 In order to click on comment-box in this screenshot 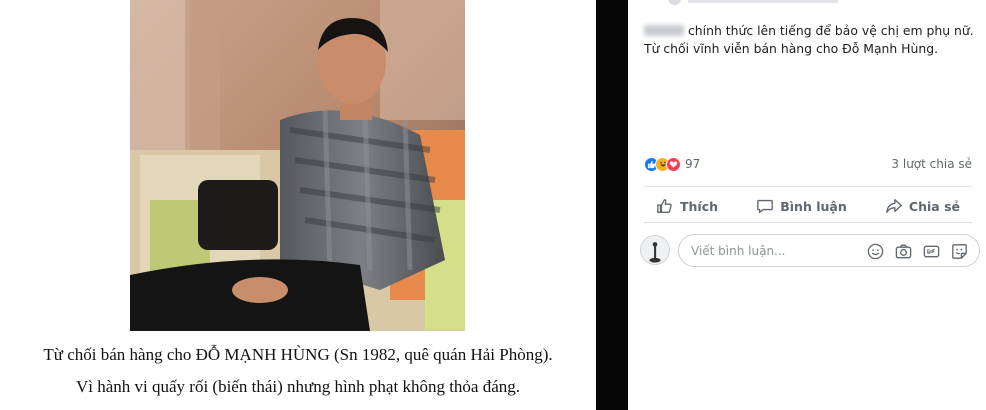, I will do `click(829, 250)`.